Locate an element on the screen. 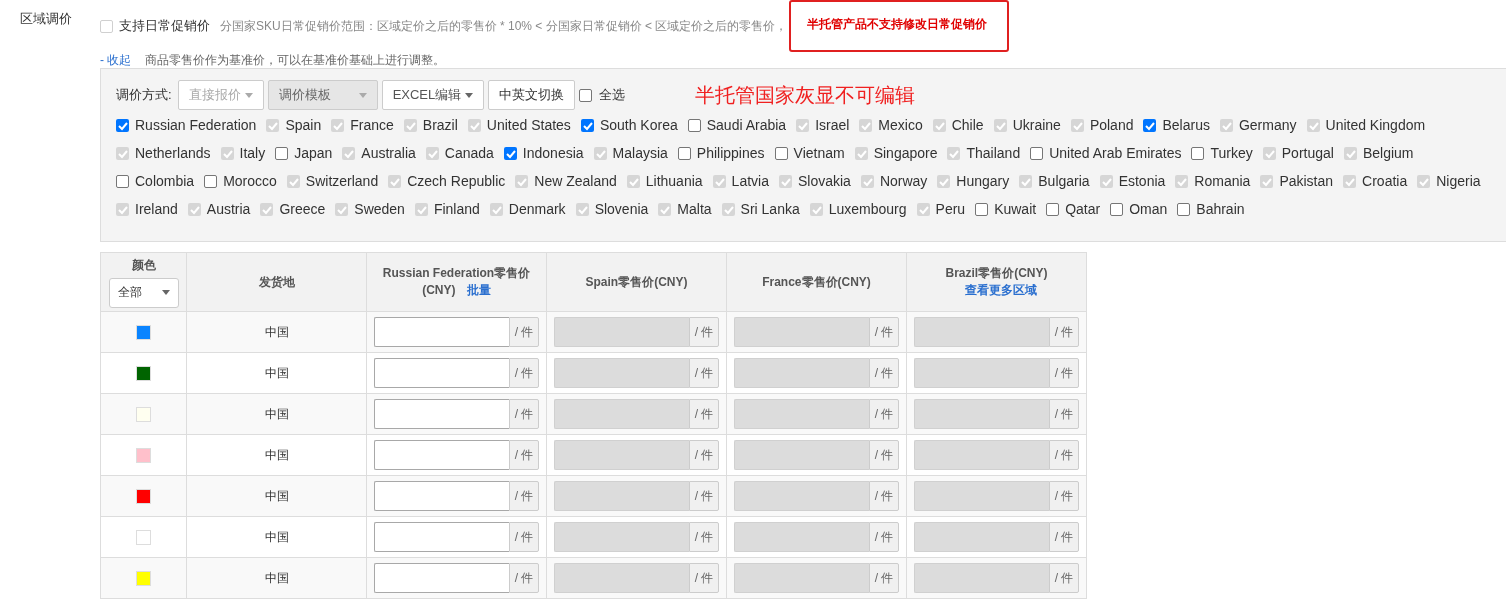 The image size is (1506, 604). hint-text: 分国家SKU日常促销价范围：区域定价之后的零售价 * 10% < 分国家日常促销价 < 区域定价之后的零售价 is located at coordinates (498, 26).